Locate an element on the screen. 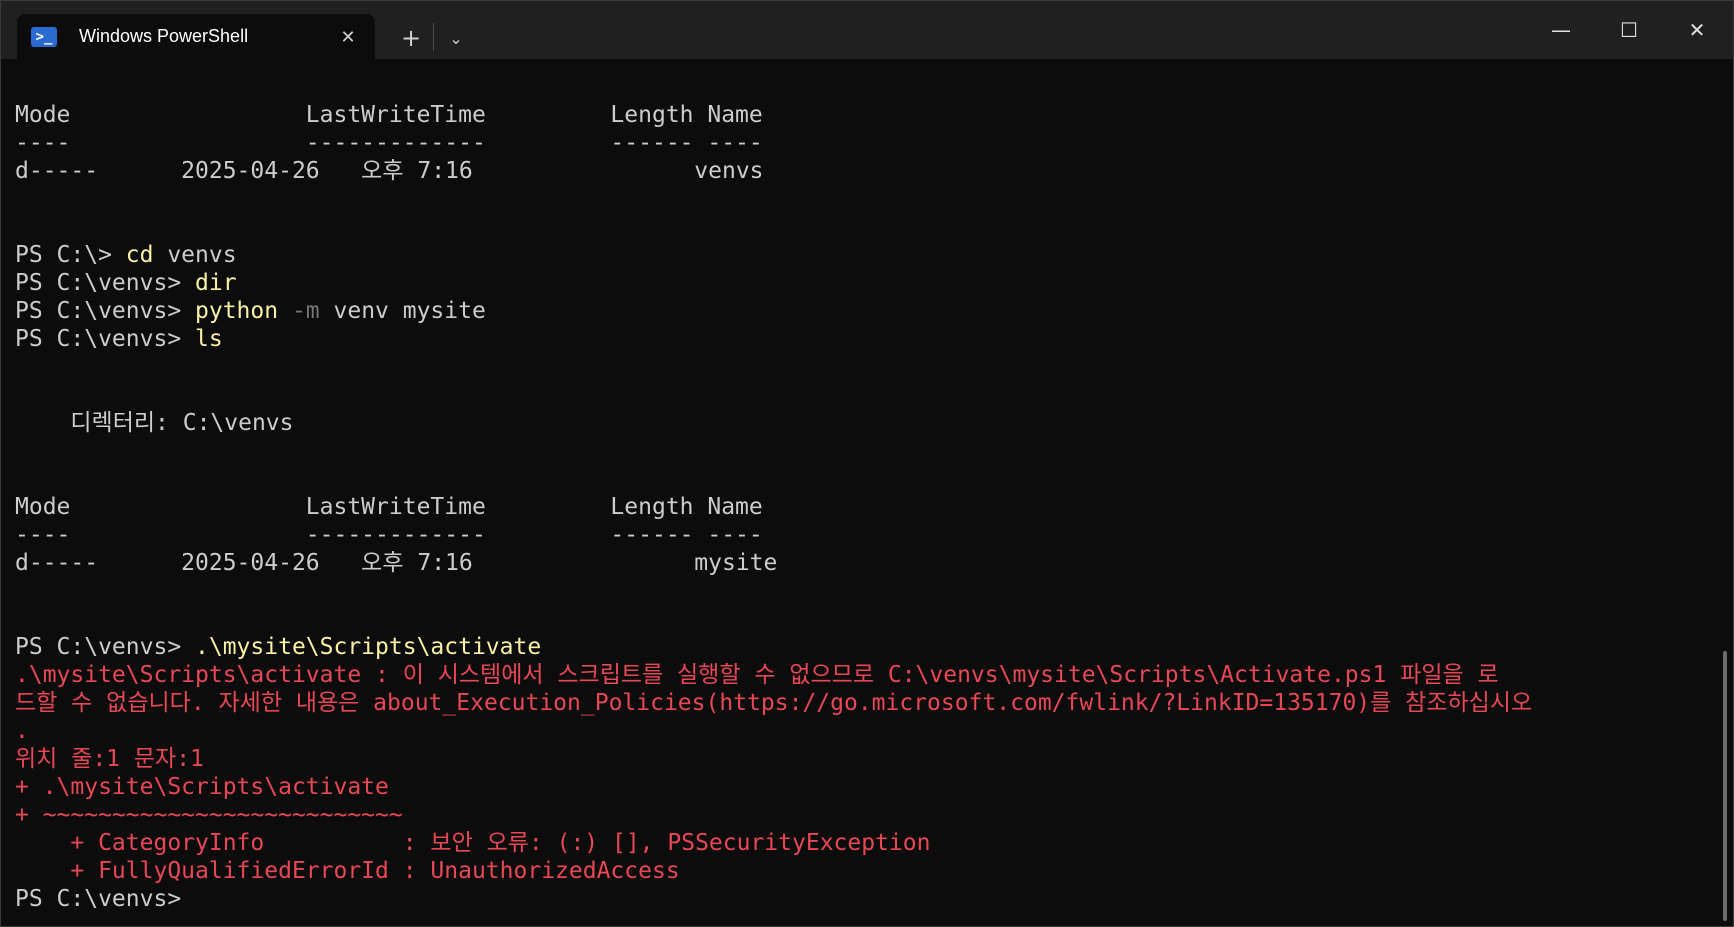  command-name: dir is located at coordinates (216, 283).